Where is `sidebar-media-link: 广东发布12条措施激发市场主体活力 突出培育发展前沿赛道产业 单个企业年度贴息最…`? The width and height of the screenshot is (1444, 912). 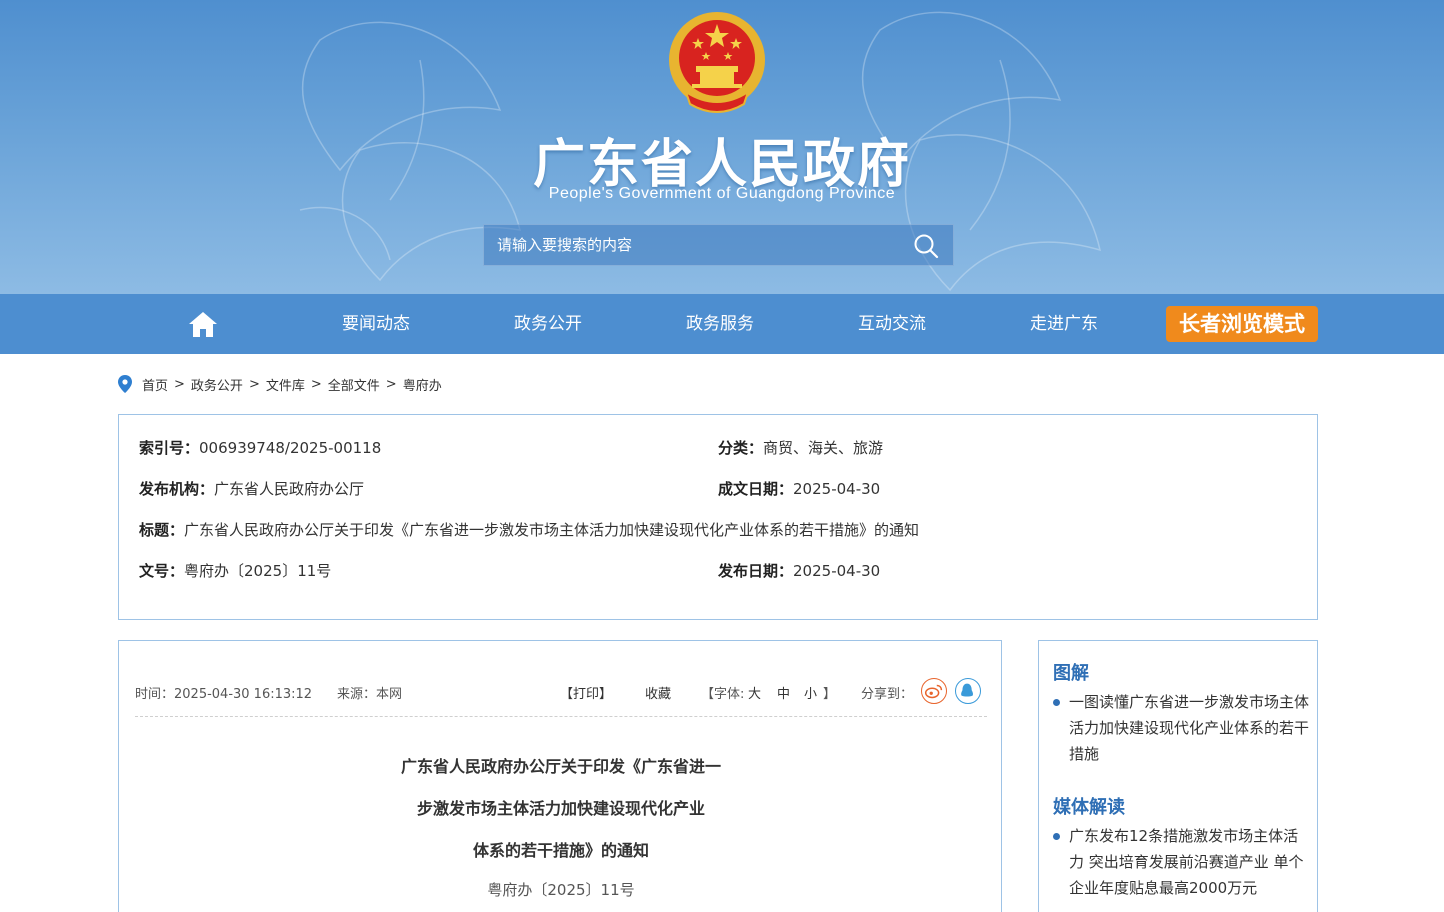
sidebar-media-link: 广东发布12条措施激发市场主体活力 突出培育发展前沿赛道产业 单个企业年度贴息最… is located at coordinates (1181, 862).